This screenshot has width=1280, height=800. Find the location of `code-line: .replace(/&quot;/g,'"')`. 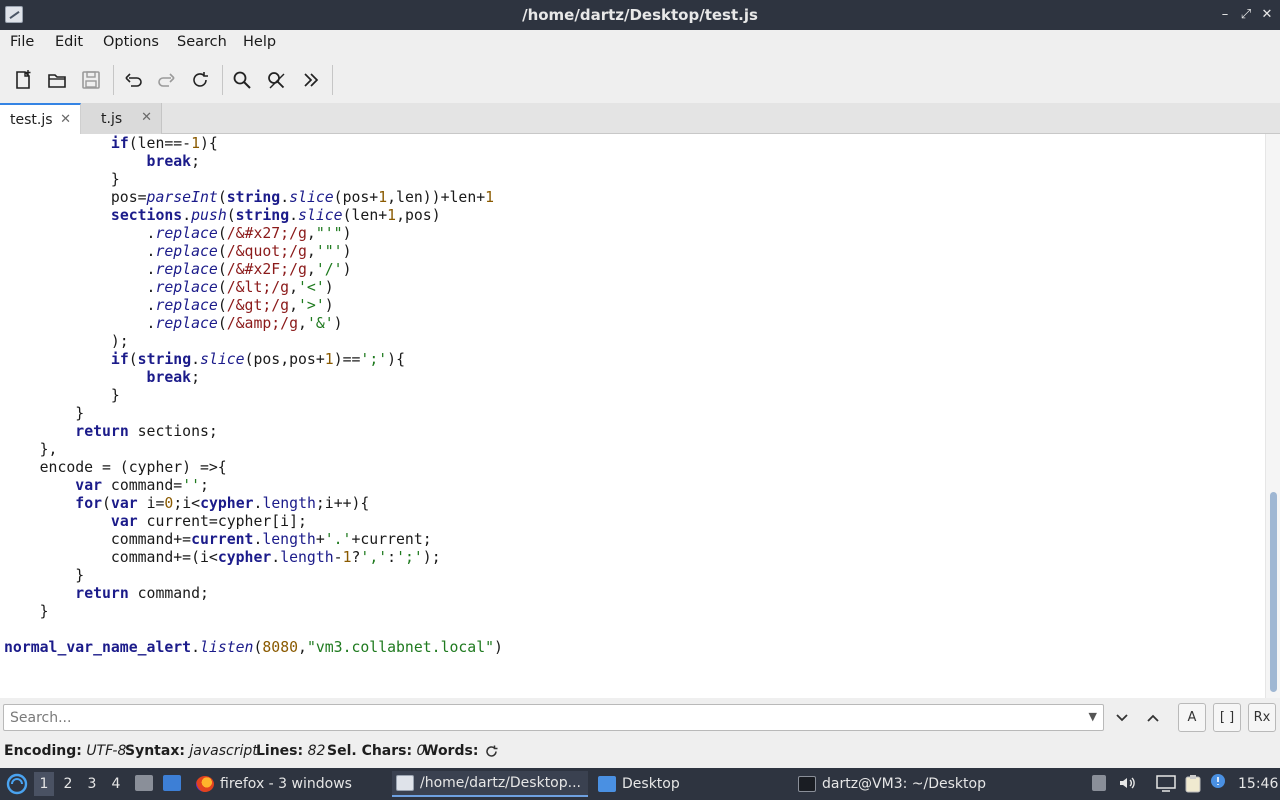

code-line: .replace(/&quot;/g,'"') is located at coordinates (178, 251).